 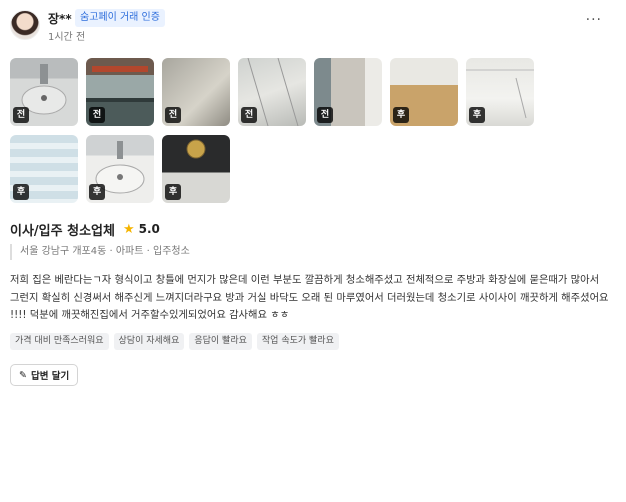 What do you see at coordinates (149, 229) in the screenshot?
I see `rating-value: 5.0` at bounding box center [149, 229].